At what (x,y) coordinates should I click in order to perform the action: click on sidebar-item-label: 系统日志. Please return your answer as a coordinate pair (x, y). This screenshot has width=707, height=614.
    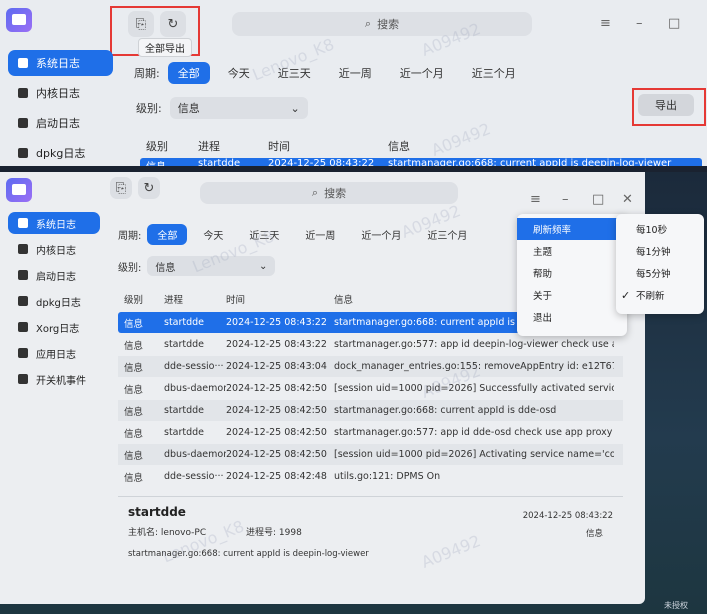
    Looking at the image, I should click on (58, 63).